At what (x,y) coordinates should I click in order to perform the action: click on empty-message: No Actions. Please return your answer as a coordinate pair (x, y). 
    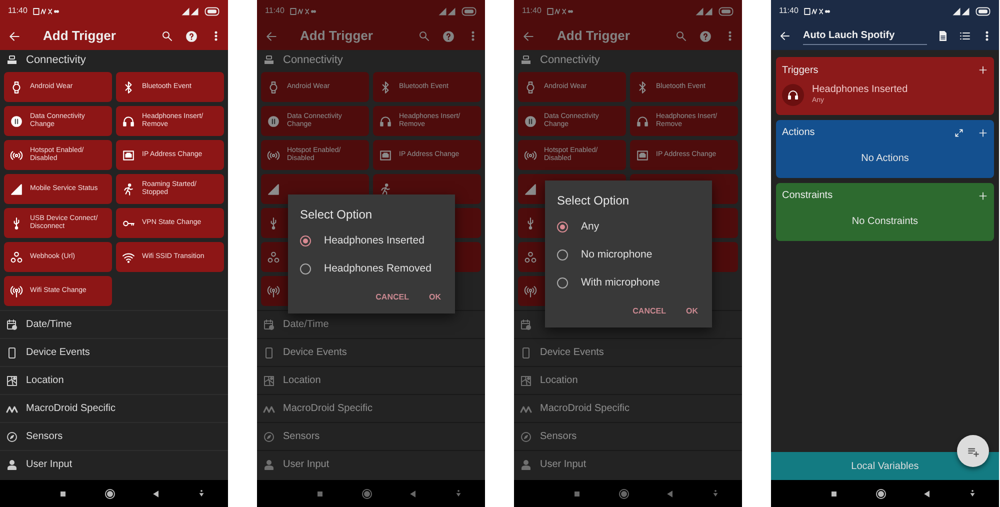
    Looking at the image, I should click on (885, 159).